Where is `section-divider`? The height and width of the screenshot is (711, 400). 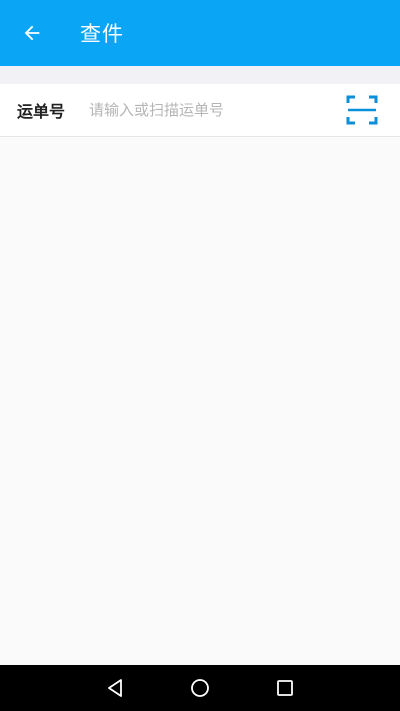
section-divider is located at coordinates (200, 75).